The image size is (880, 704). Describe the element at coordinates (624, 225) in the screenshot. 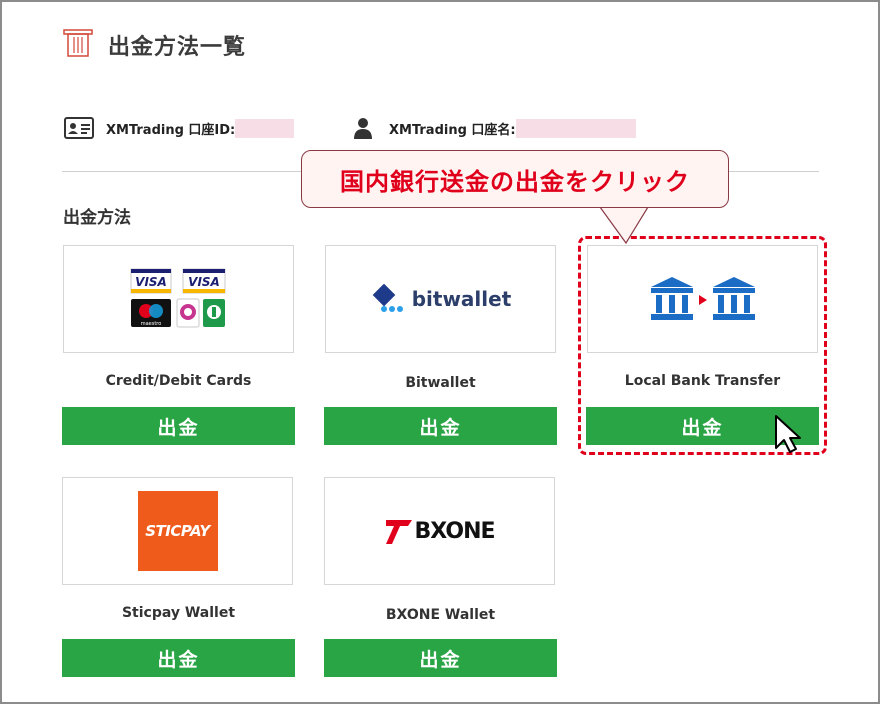

I see `callout-pointer` at that location.